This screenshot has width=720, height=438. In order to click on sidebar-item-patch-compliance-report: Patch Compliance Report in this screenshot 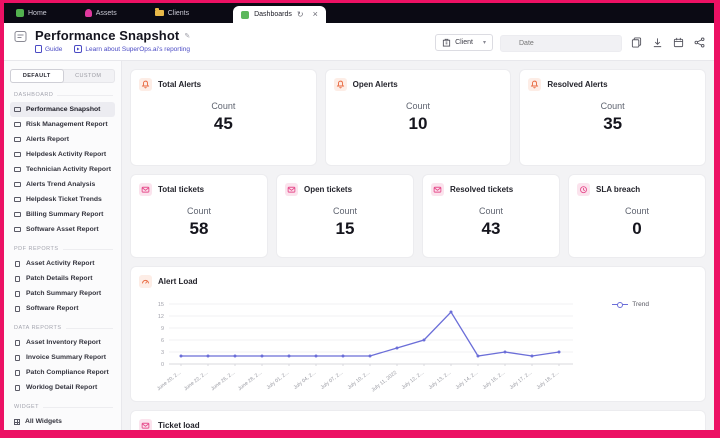, I will do `click(62, 372)`.